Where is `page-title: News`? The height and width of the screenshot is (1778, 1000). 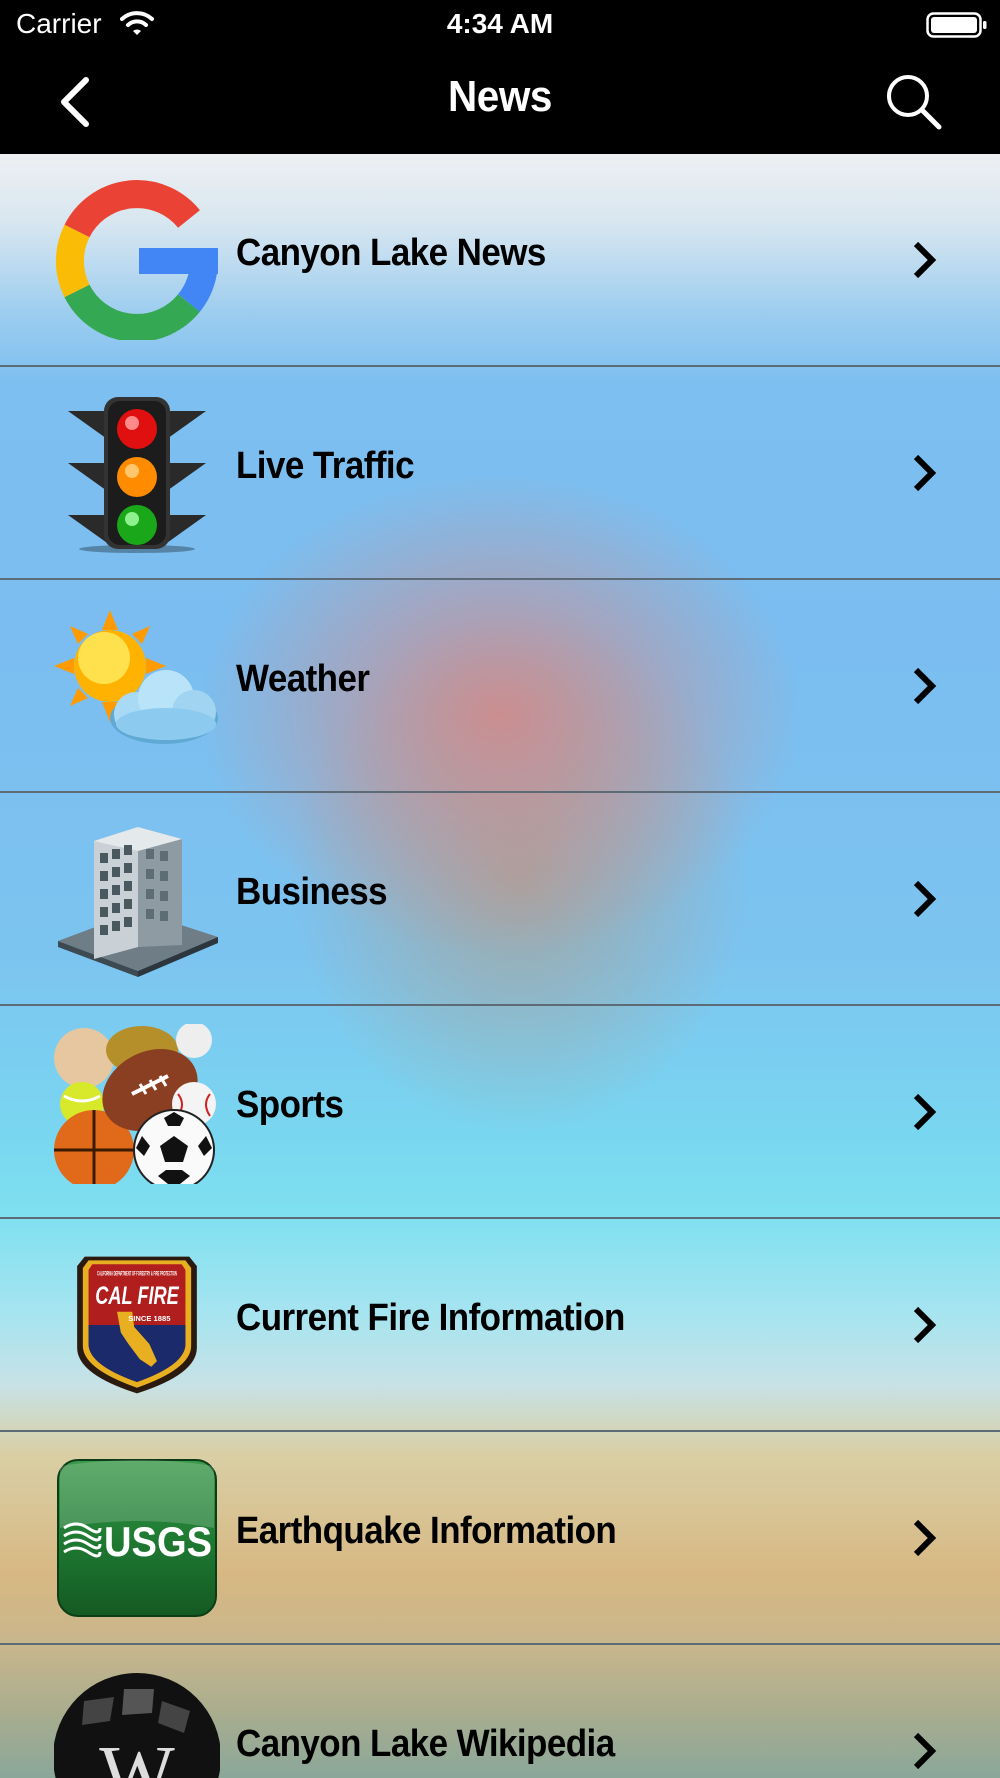
page-title: News is located at coordinates (500, 96).